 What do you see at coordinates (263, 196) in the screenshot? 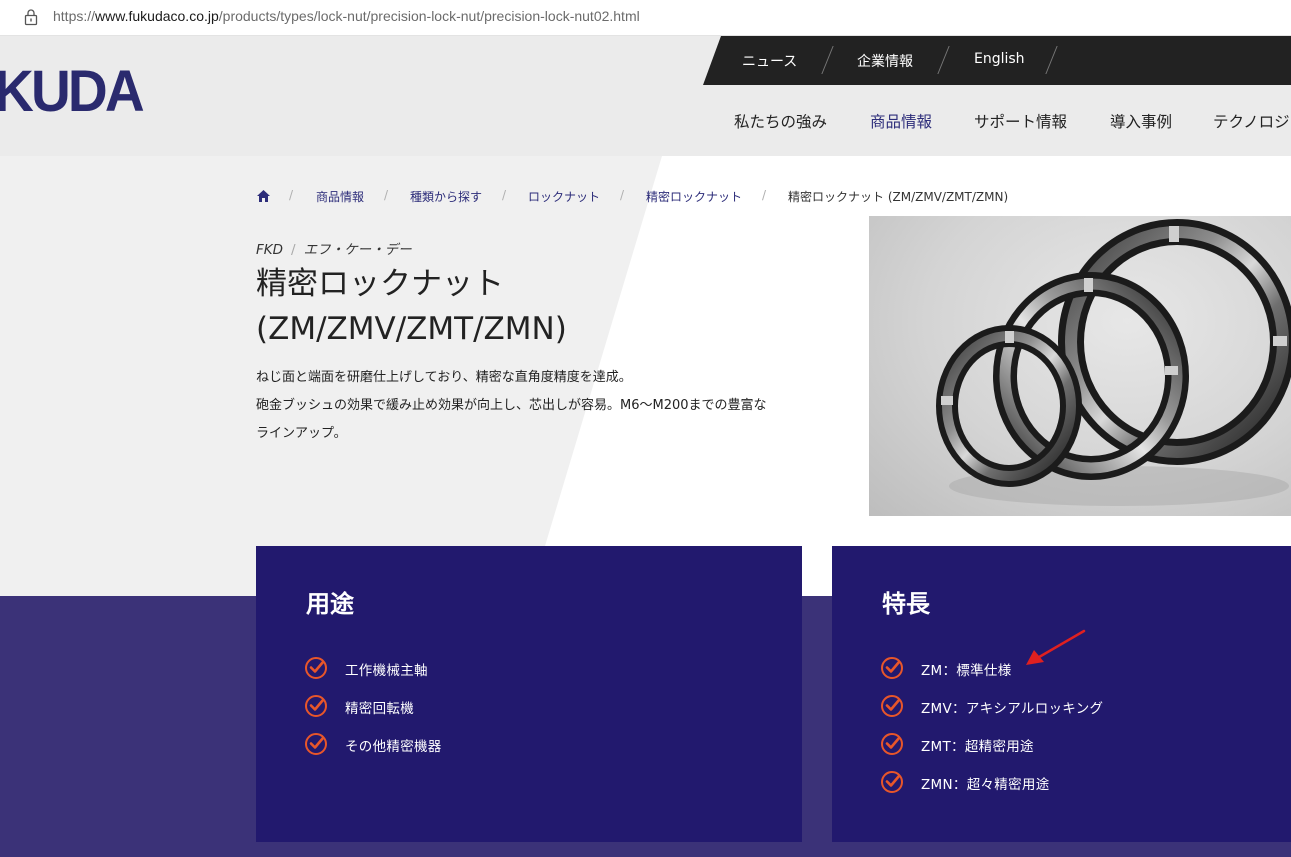
I see `home-icon` at bounding box center [263, 196].